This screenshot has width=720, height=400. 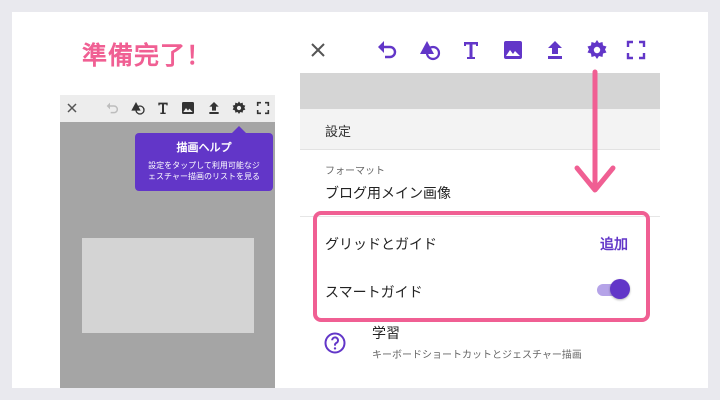 I want to click on help-circle-icon, so click(x=335, y=343).